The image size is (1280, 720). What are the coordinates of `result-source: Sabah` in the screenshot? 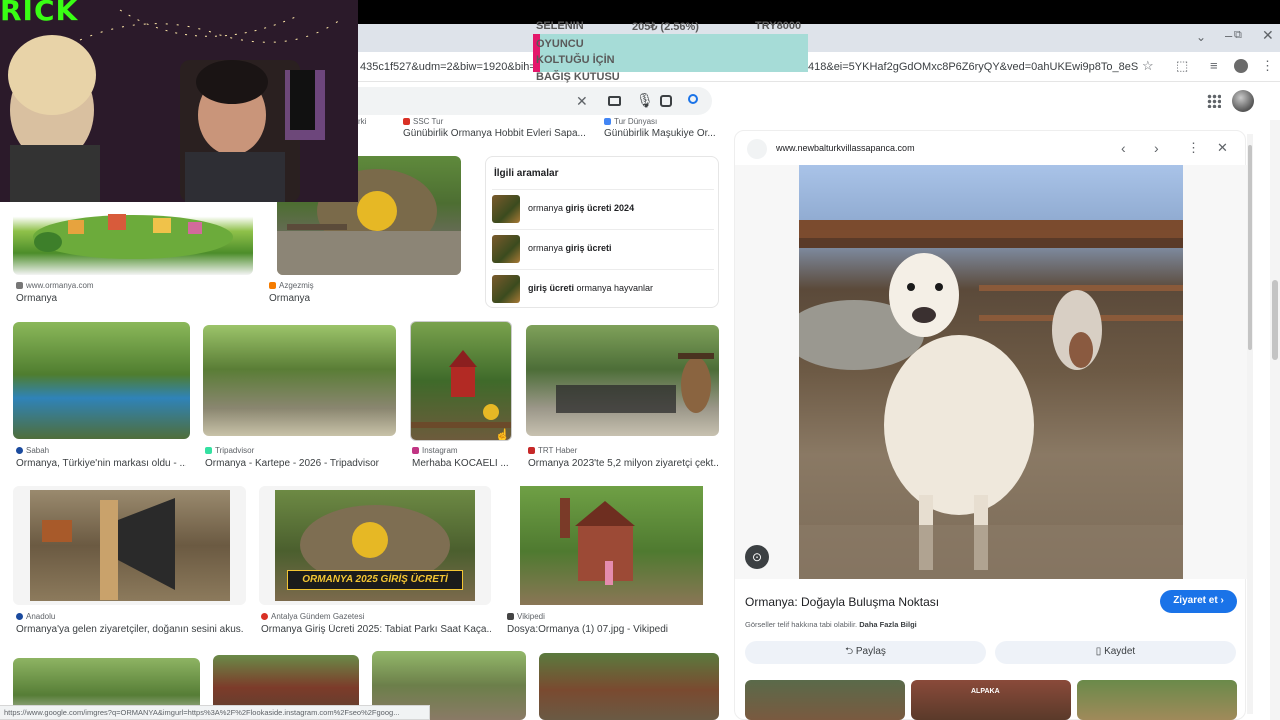 It's located at (32, 450).